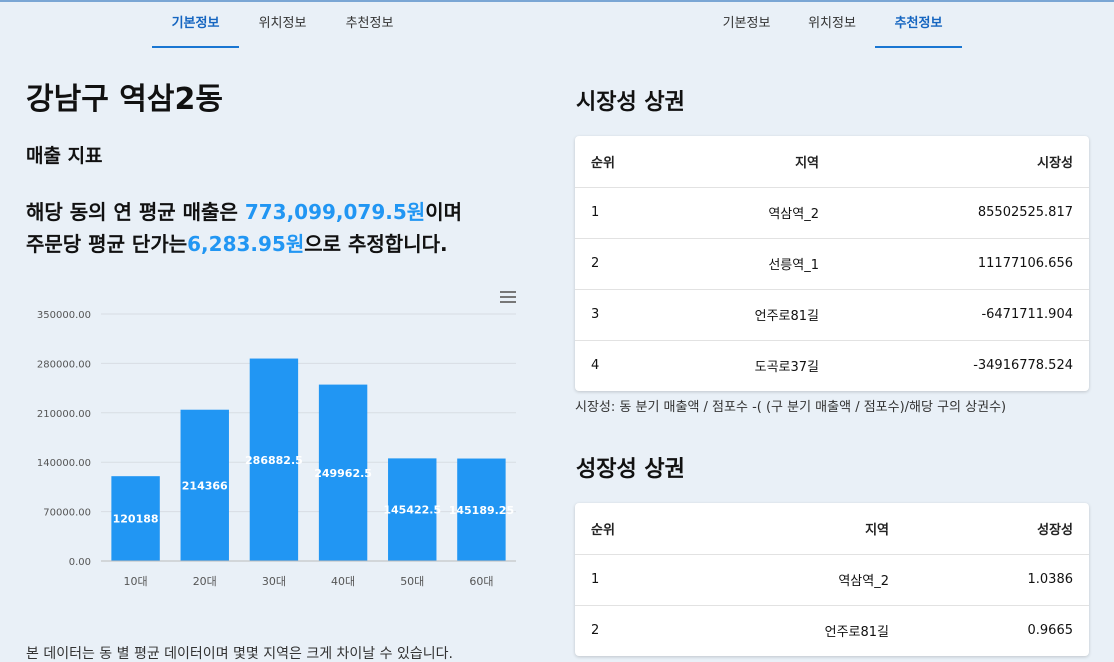 The height and width of the screenshot is (662, 1114). I want to click on growth-section-title: 성장성 상권, so click(630, 469).